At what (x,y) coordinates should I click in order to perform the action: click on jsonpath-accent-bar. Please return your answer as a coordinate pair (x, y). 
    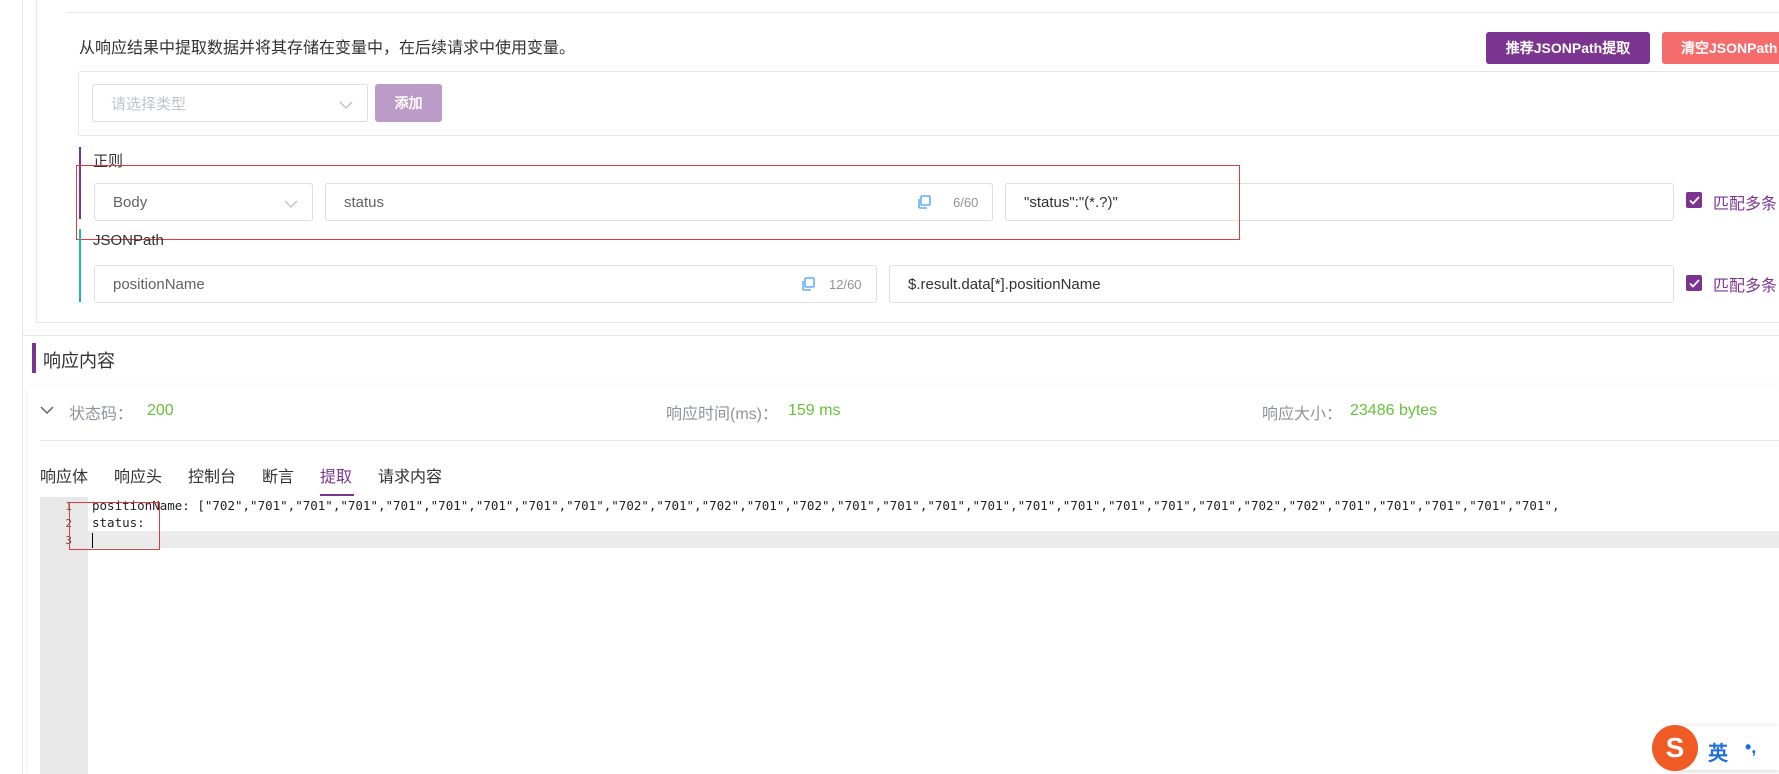
    Looking at the image, I should click on (80, 265).